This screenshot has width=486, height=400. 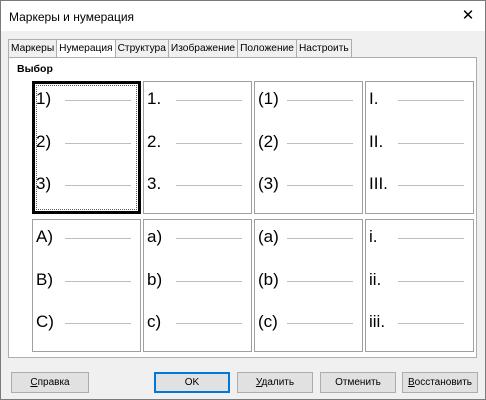 What do you see at coordinates (377, 321) in the screenshot?
I see `list-number: iii.` at bounding box center [377, 321].